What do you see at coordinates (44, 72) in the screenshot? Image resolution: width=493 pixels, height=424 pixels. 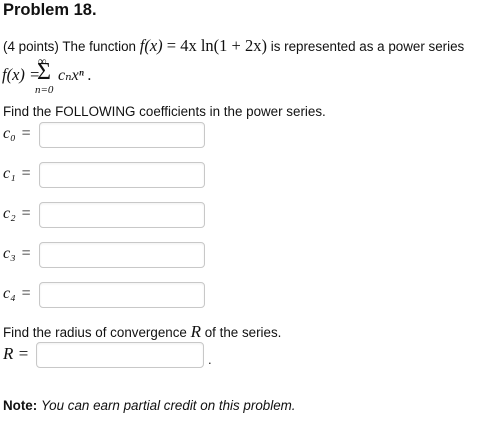 I see `sigma-symbol: Σ` at bounding box center [44, 72].